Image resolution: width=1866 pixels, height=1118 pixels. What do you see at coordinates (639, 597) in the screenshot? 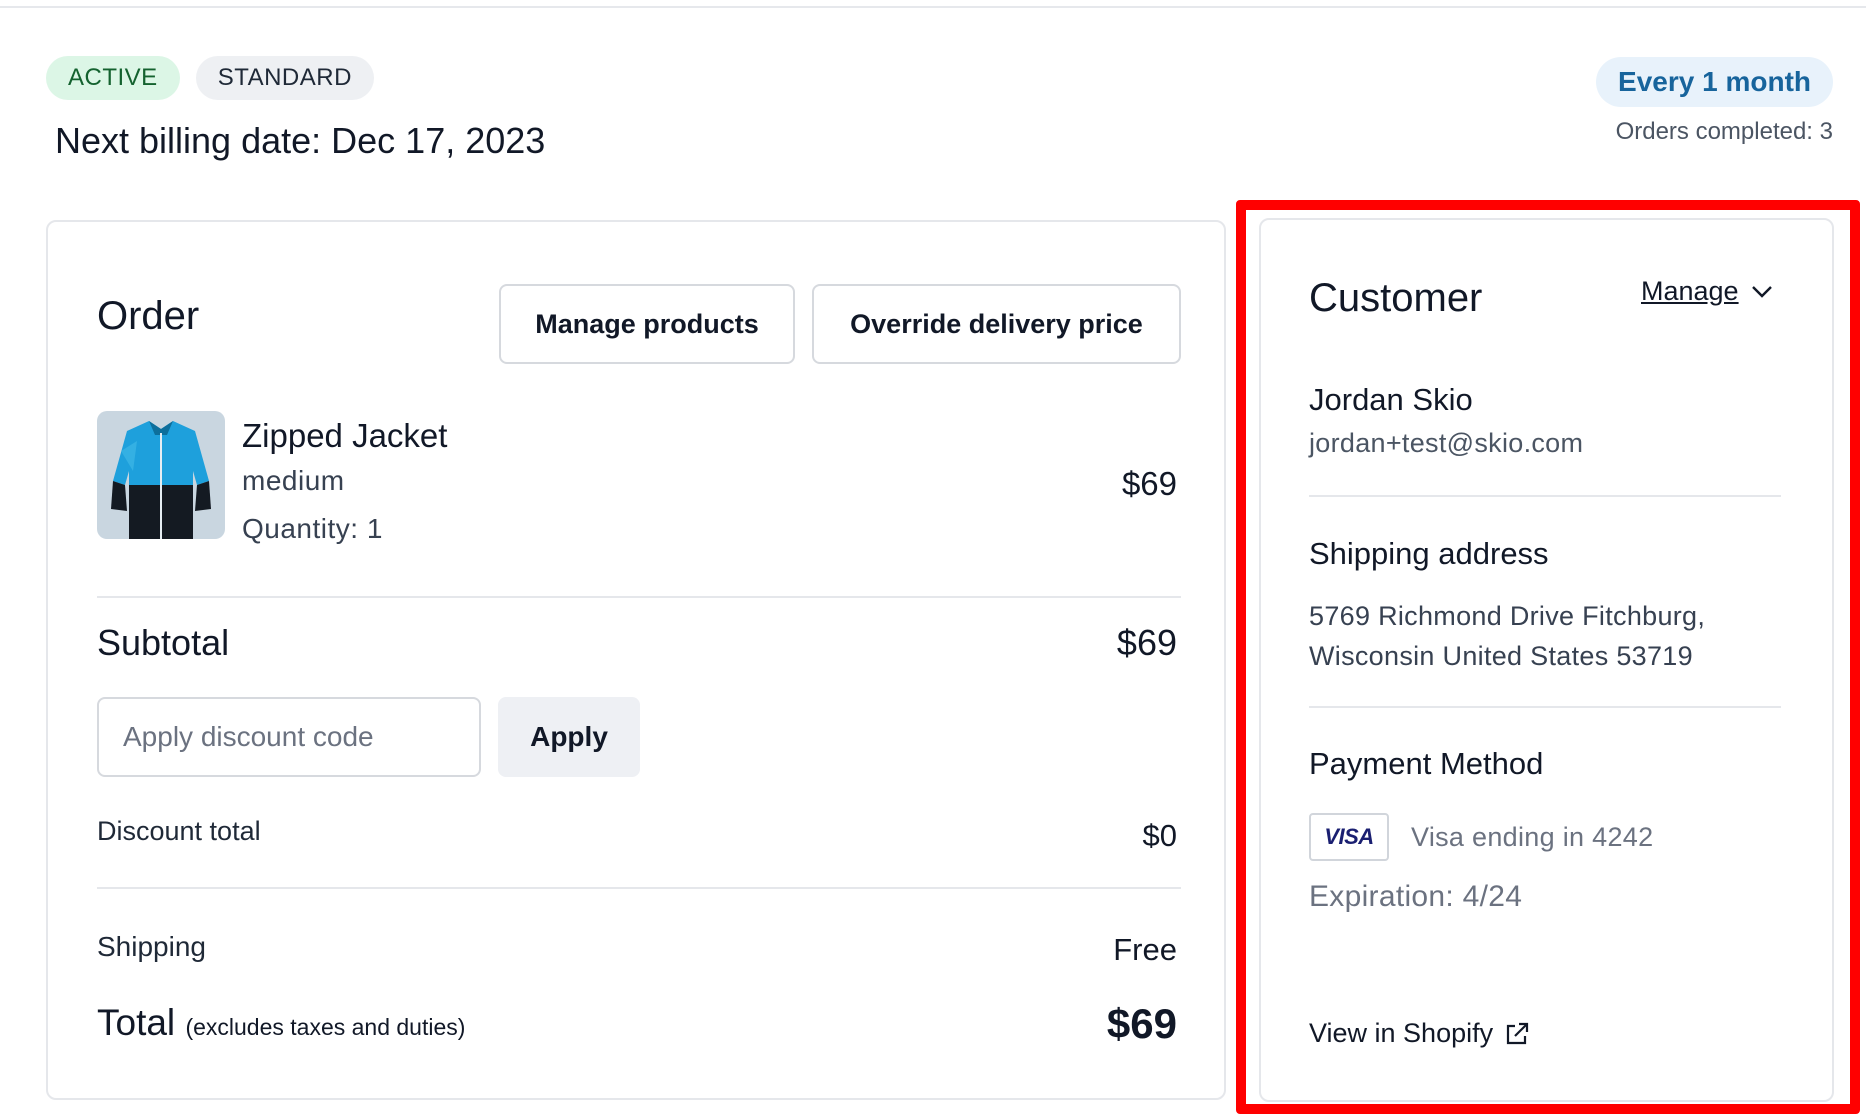
I see `order-divider` at bounding box center [639, 597].